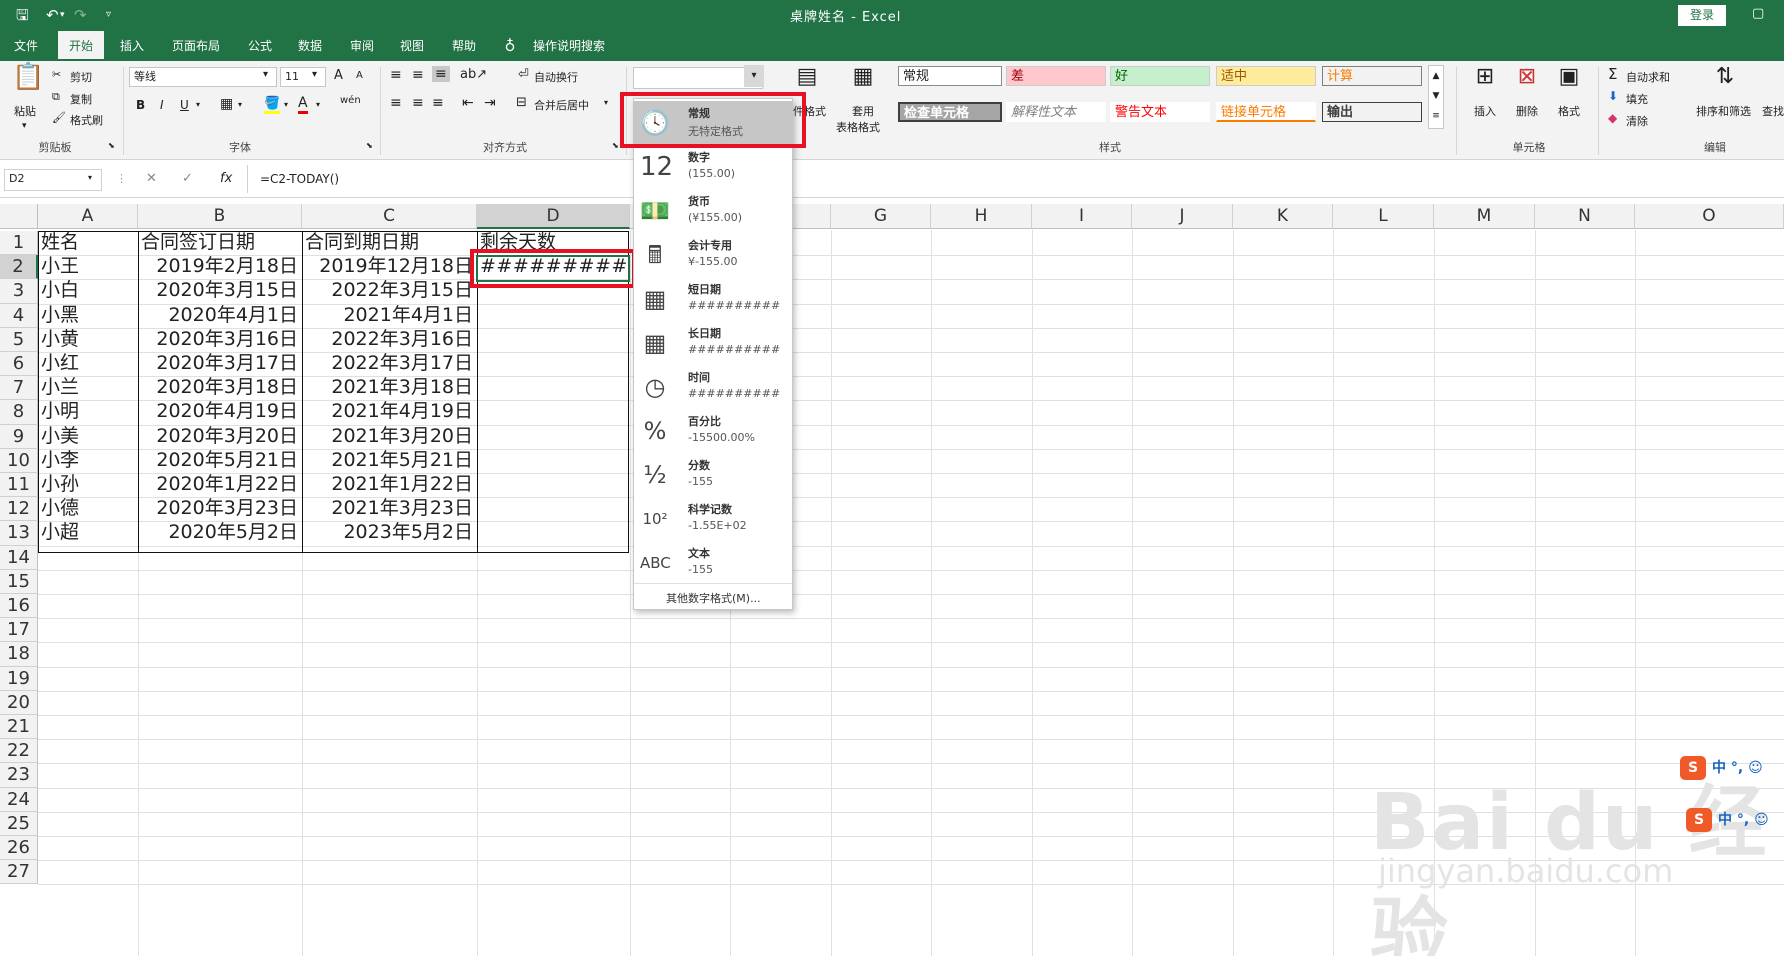  Describe the element at coordinates (19, 727) in the screenshot. I see `row-header: 21` at that location.